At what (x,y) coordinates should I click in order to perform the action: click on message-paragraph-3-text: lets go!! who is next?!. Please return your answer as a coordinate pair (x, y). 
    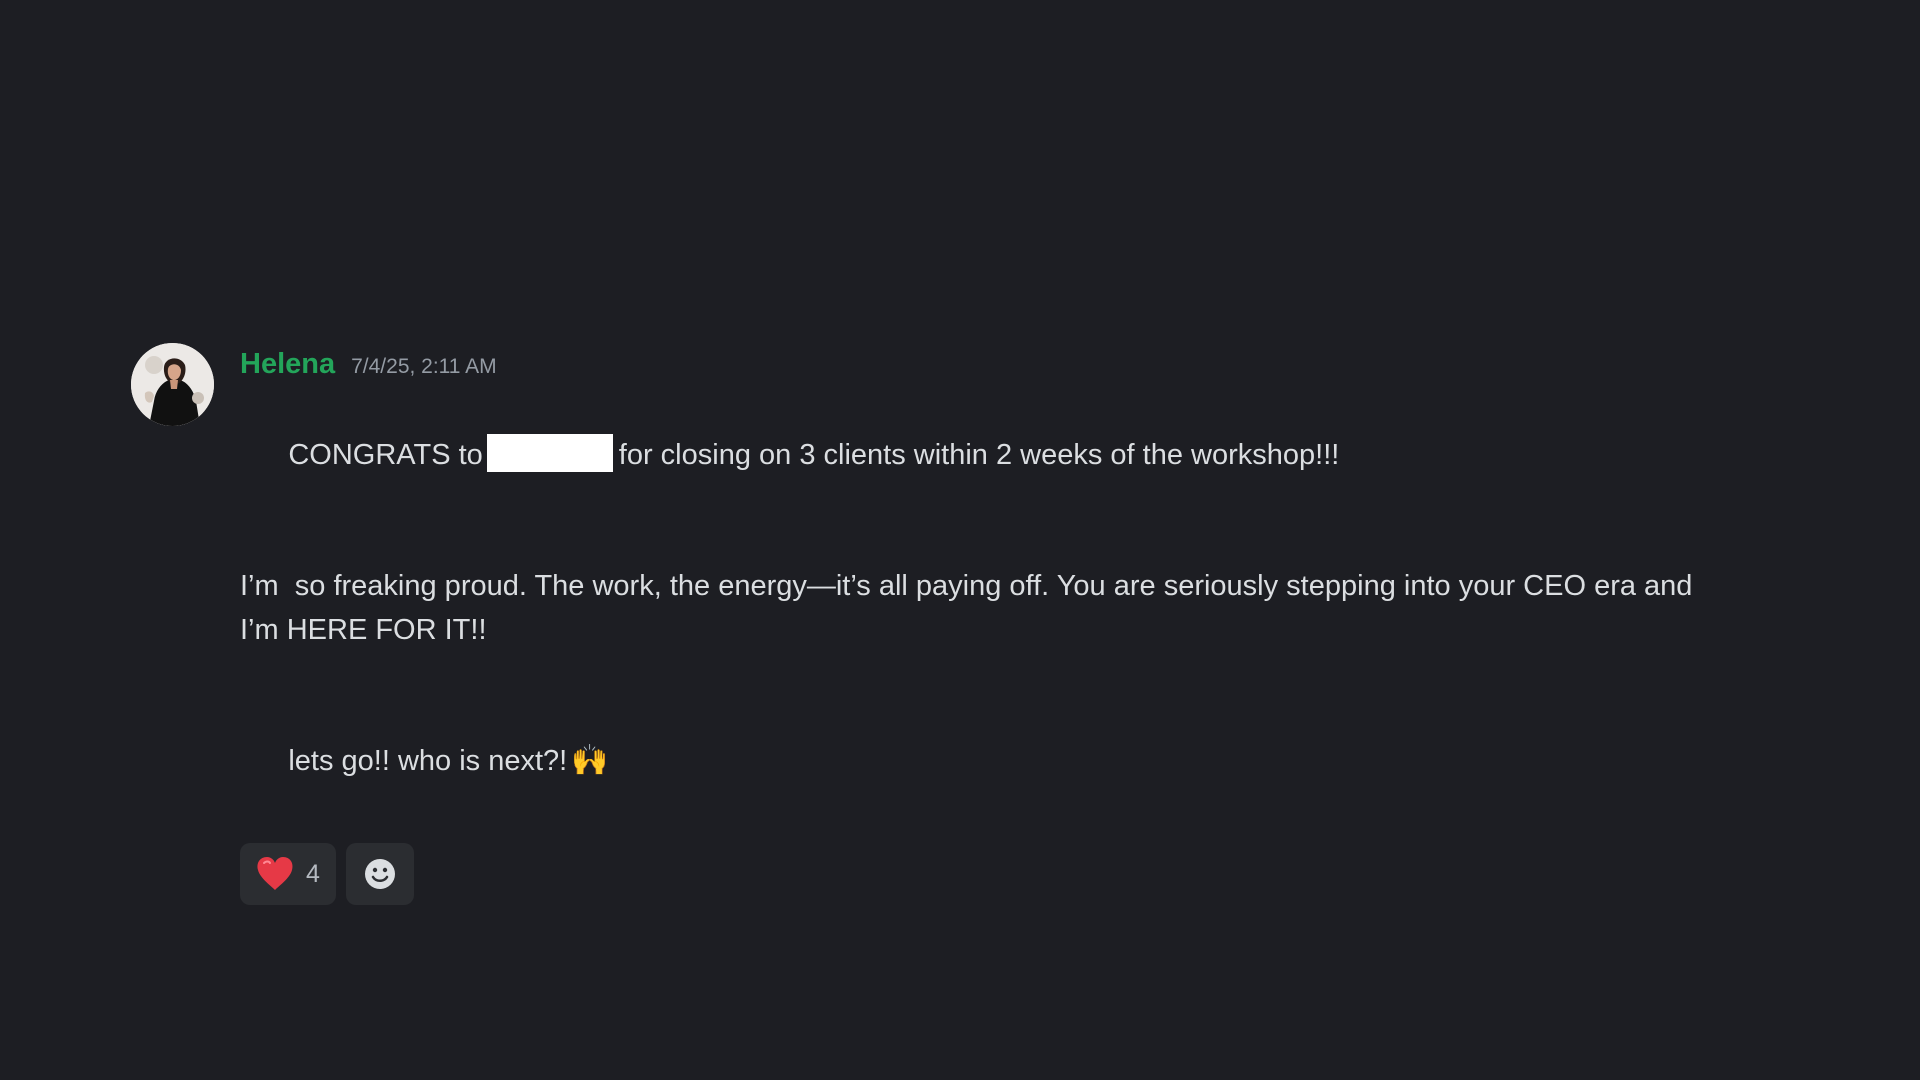
    Looking at the image, I should click on (428, 761).